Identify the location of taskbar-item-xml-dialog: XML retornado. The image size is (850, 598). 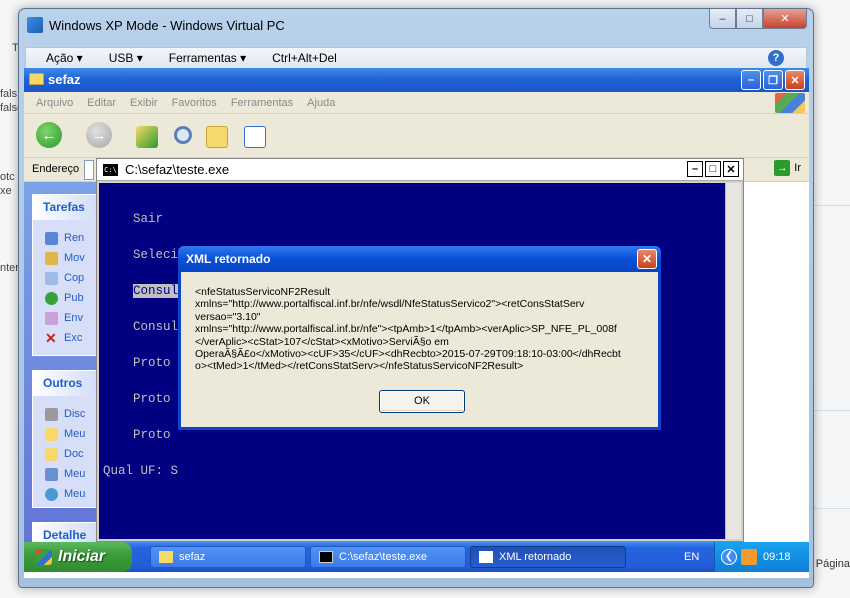
(548, 557).